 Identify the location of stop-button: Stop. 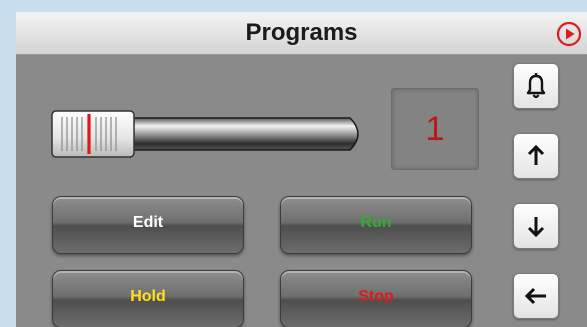
(376, 298).